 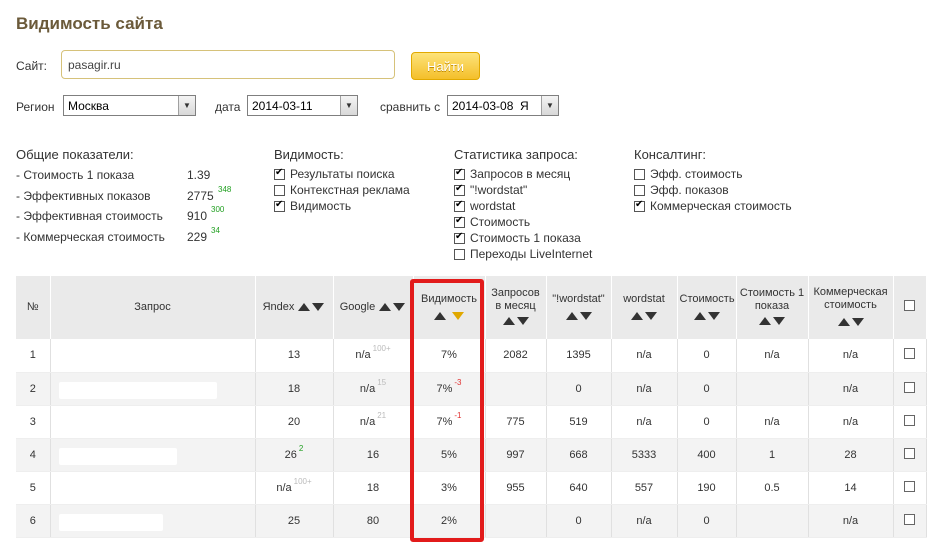 I want to click on cell-cost1: n/a, so click(x=772, y=422).